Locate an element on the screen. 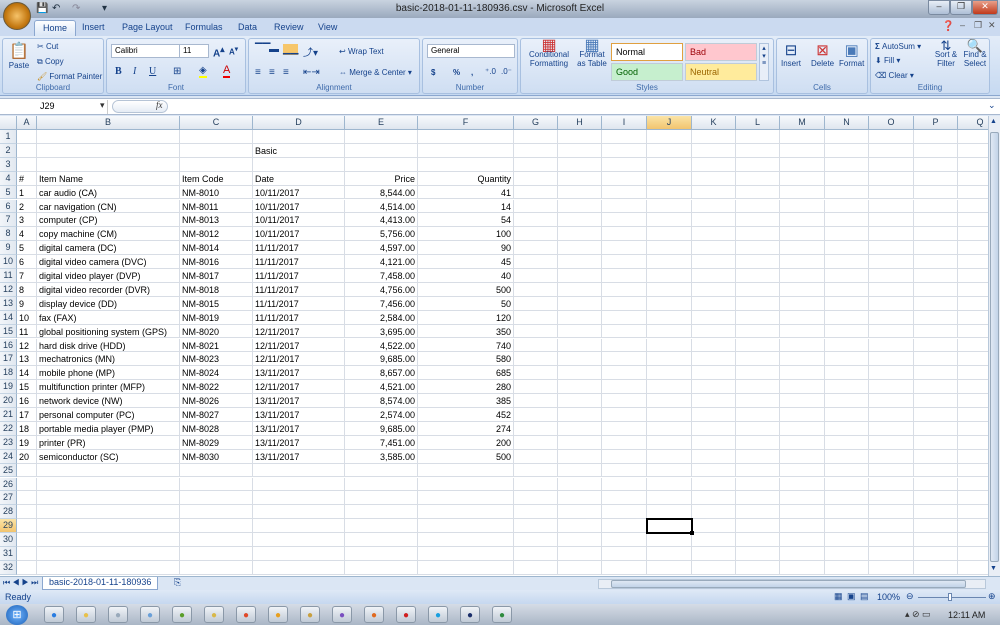  firefox-icon: ● is located at coordinates (374, 614).